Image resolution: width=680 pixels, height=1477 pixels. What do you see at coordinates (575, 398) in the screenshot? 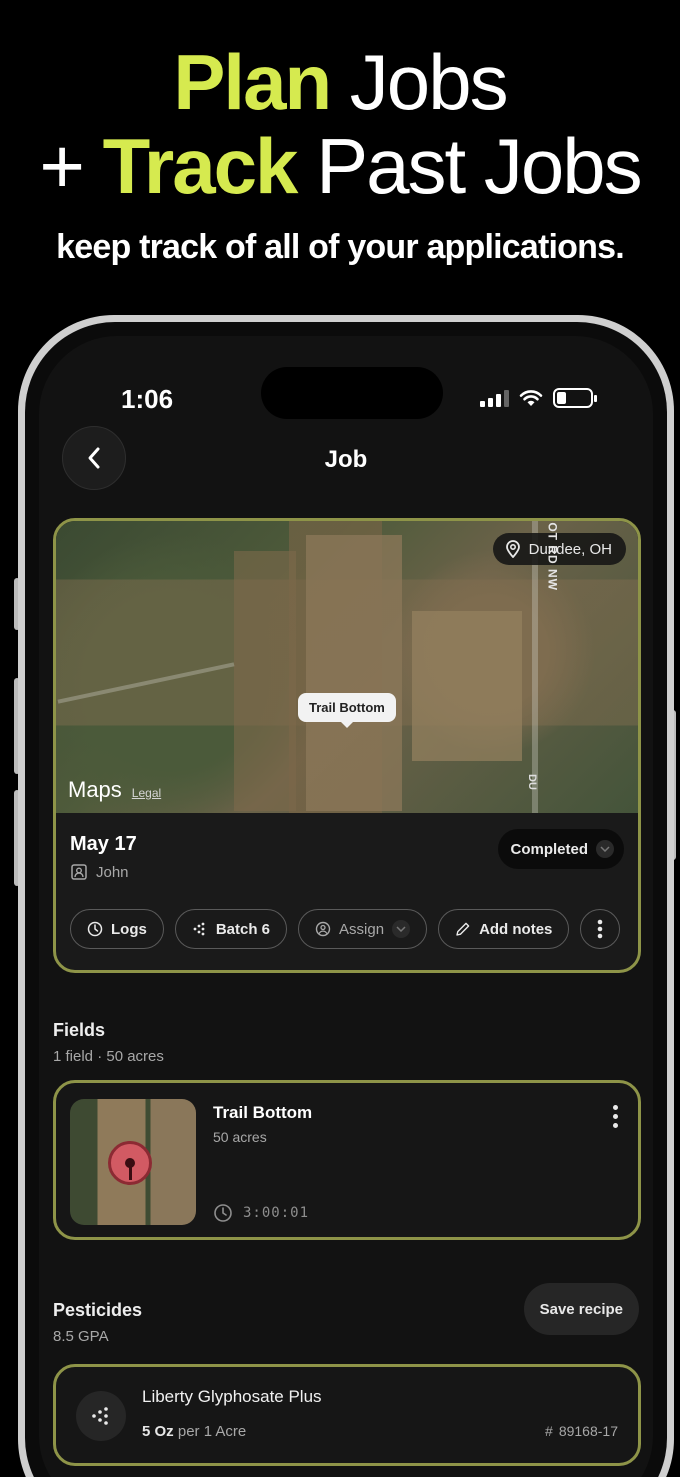
I see `battery-icon` at bounding box center [575, 398].